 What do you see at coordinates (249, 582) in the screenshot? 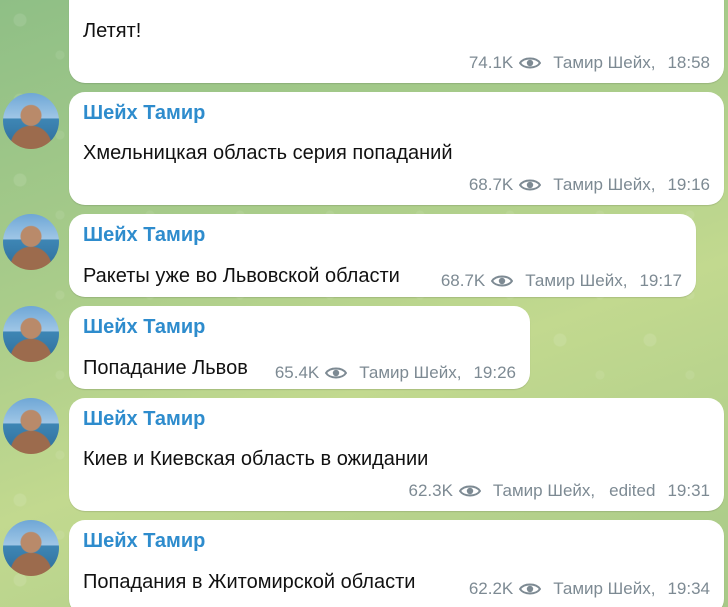
I see `message-text: Попадания в Житомирской области` at bounding box center [249, 582].